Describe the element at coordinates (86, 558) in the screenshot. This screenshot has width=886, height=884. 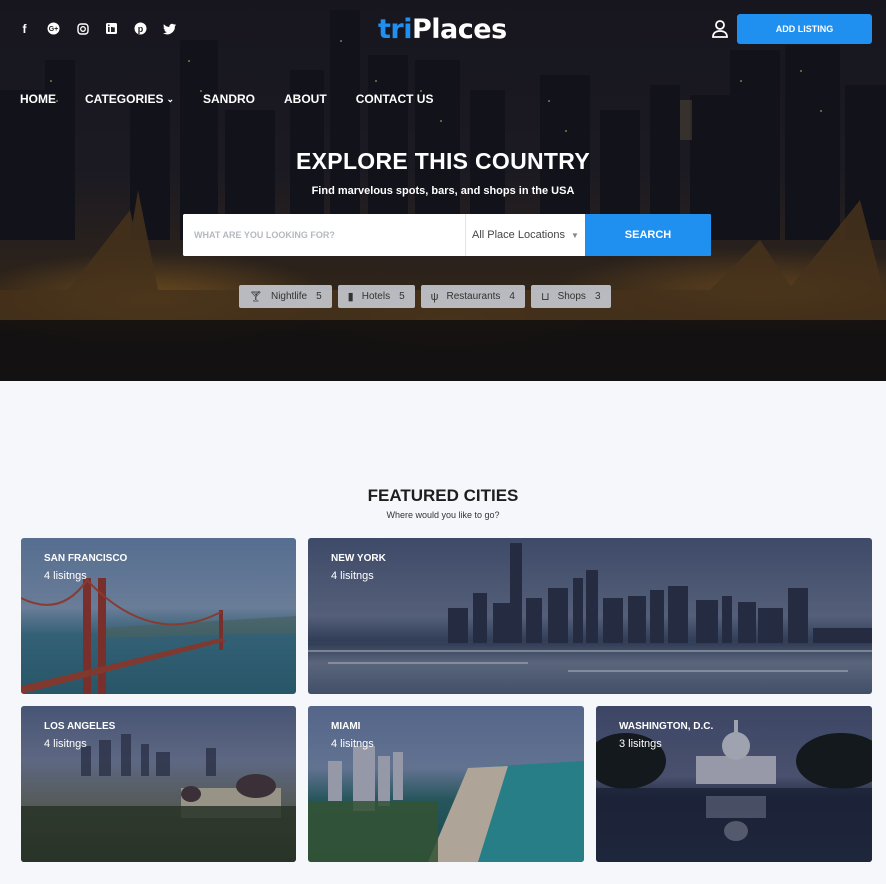
I see `city-name: SAN FRANCISCO` at that location.